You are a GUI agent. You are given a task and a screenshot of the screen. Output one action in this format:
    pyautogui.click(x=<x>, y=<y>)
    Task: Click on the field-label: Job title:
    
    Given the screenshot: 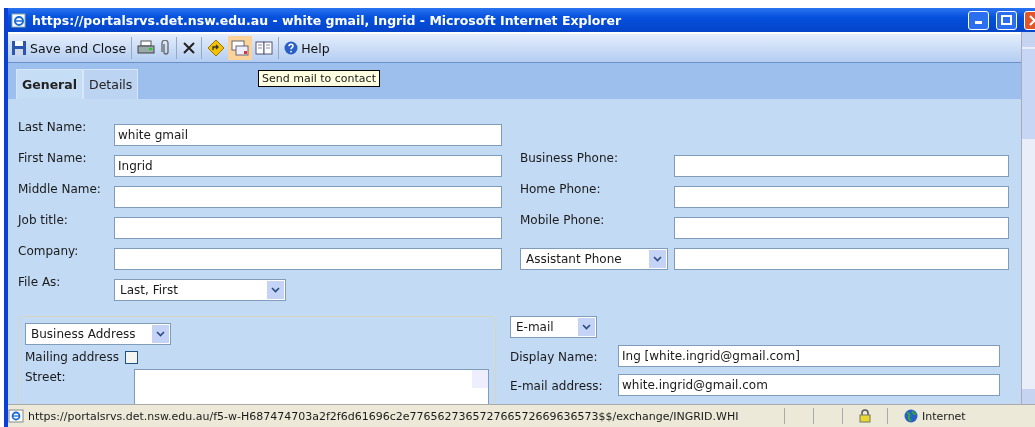 What is the action you would take?
    pyautogui.click(x=43, y=219)
    